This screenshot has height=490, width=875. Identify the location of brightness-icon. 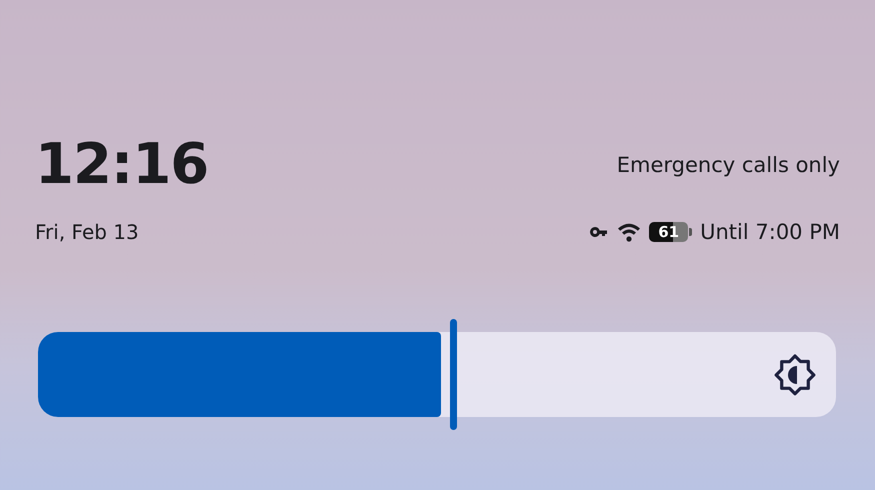
(795, 375).